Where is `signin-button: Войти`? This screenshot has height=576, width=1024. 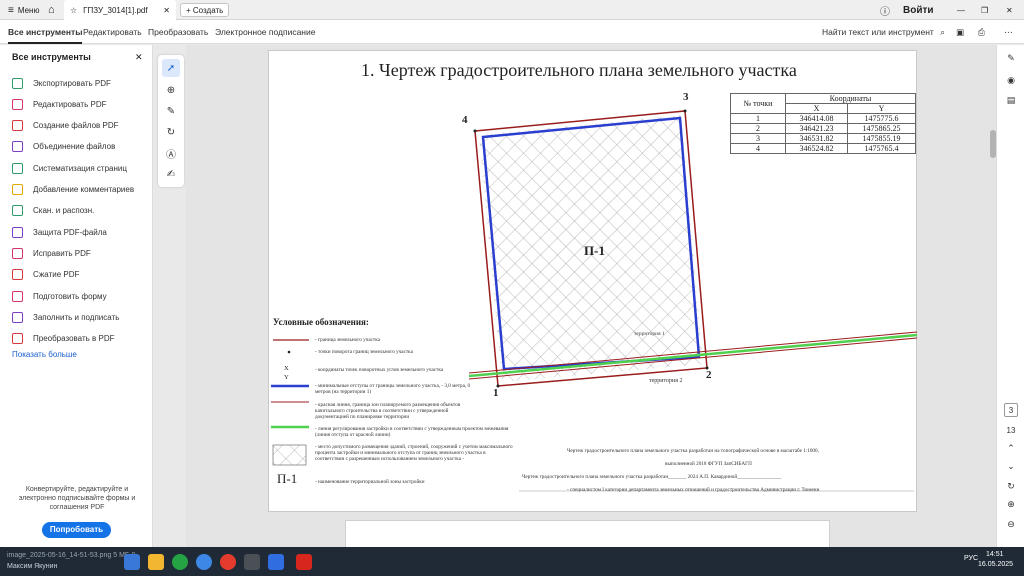 signin-button: Войти is located at coordinates (918, 10).